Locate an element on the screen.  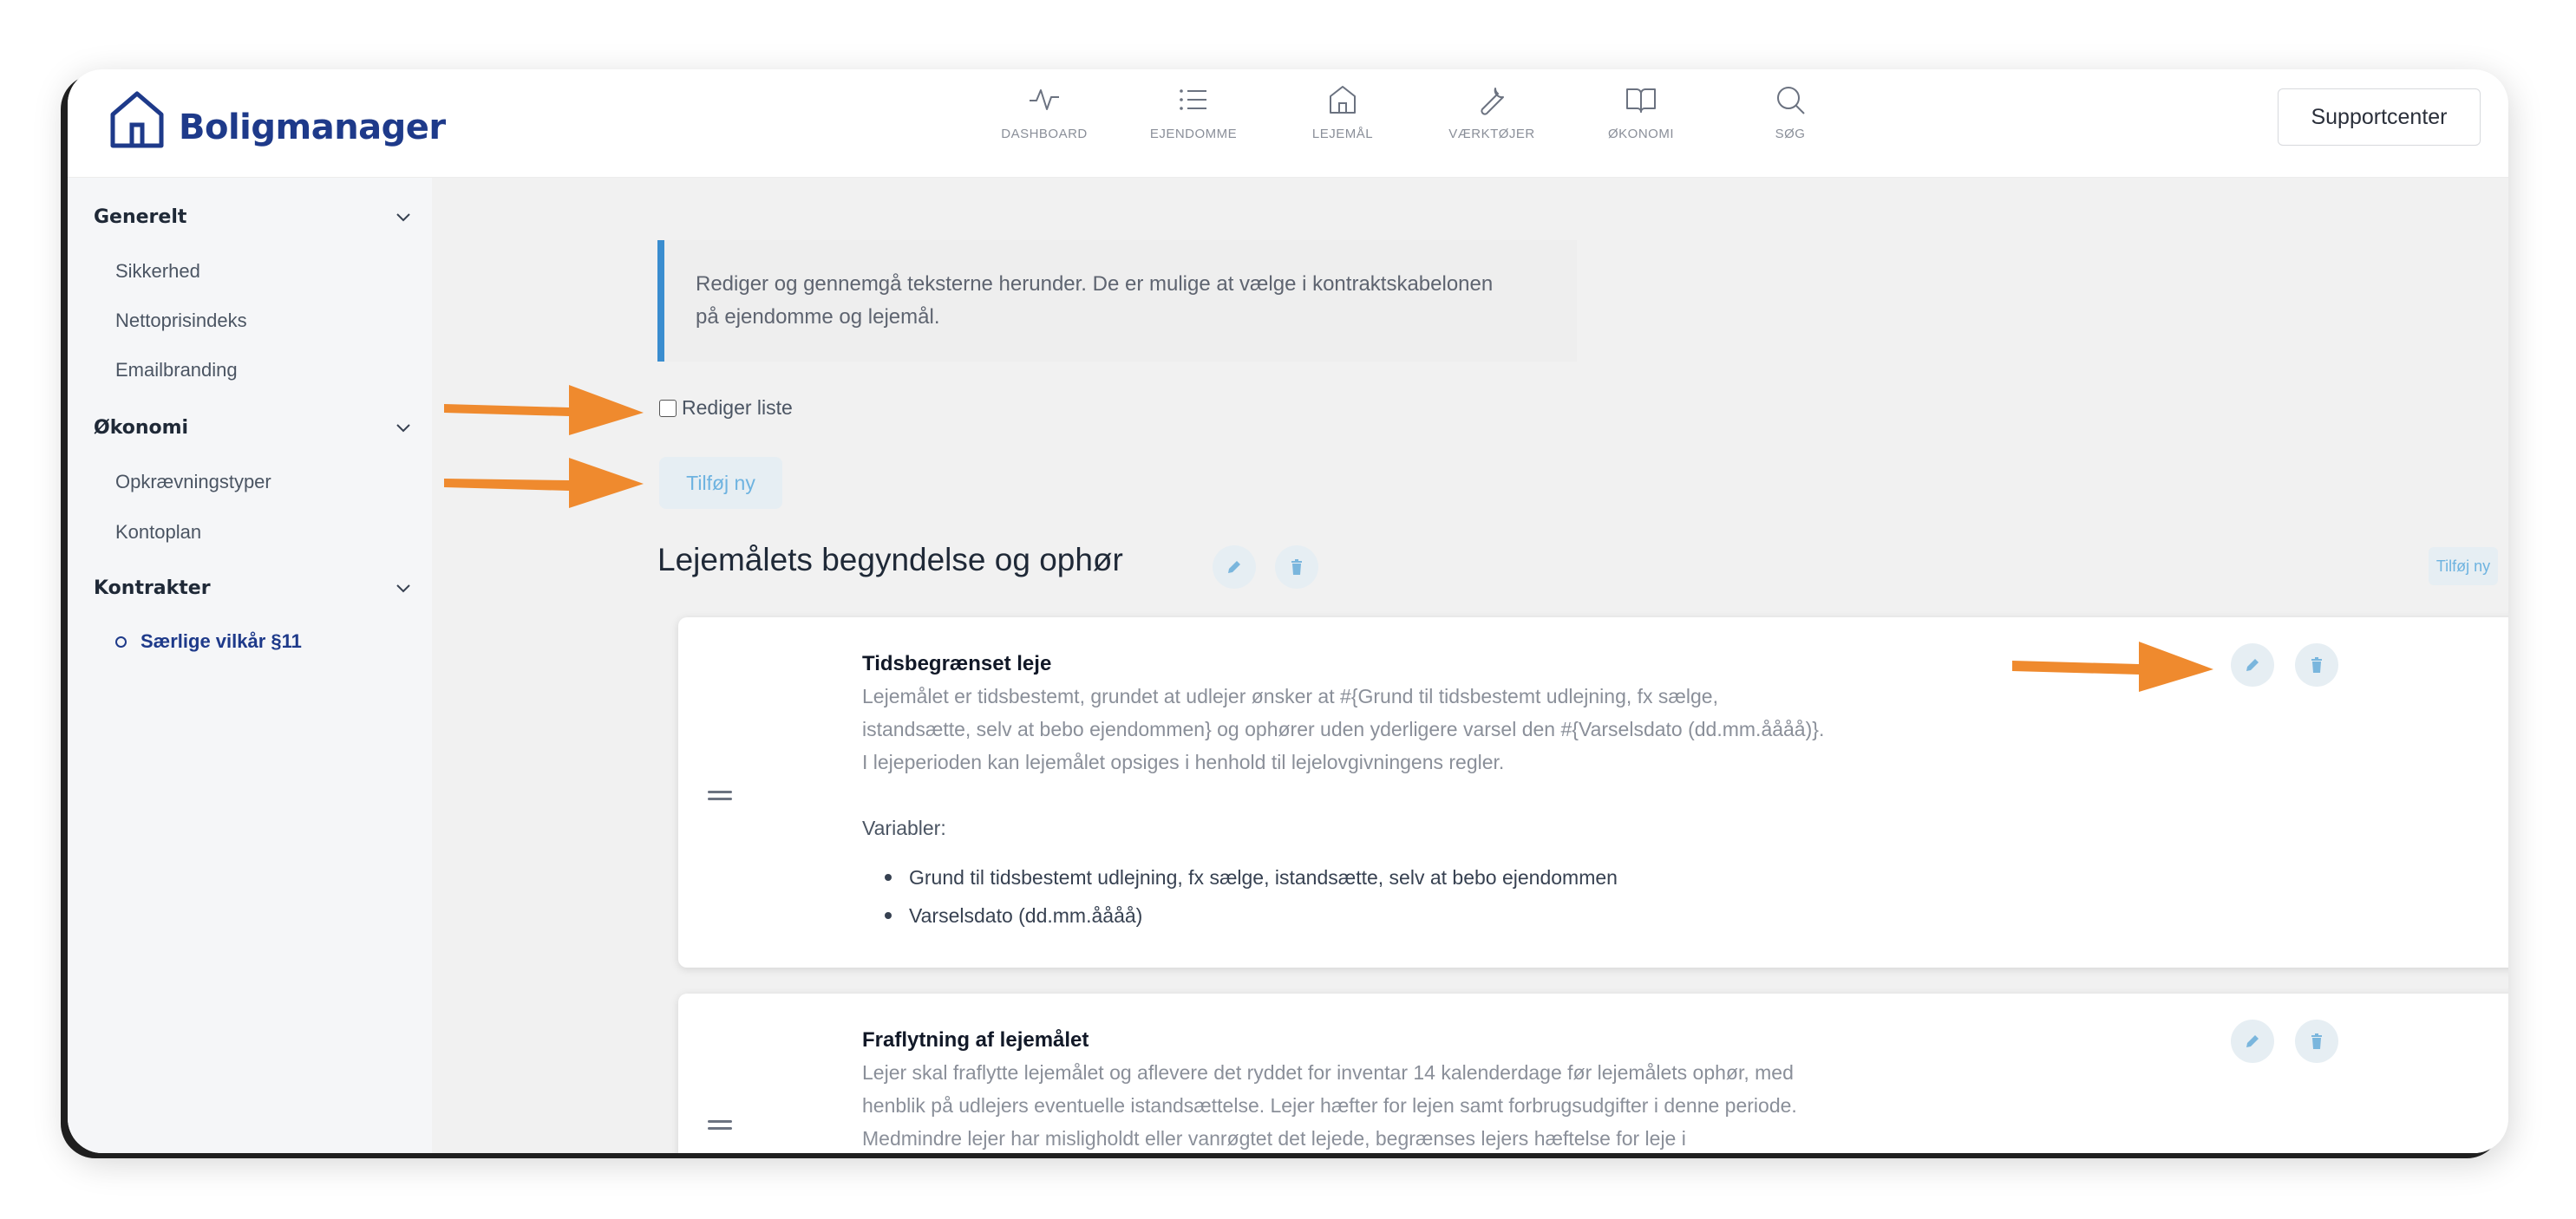
nav-label: DASHBOARD is located at coordinates (1044, 134).